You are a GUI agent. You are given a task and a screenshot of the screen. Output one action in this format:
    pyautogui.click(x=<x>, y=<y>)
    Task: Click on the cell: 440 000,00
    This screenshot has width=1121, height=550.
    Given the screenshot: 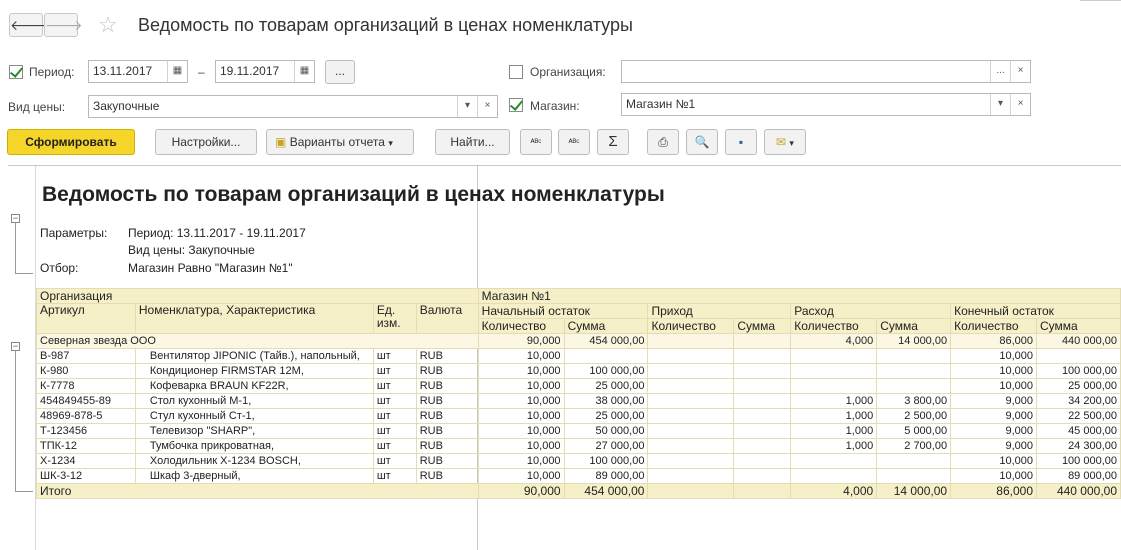 What is the action you would take?
    pyautogui.click(x=1078, y=341)
    